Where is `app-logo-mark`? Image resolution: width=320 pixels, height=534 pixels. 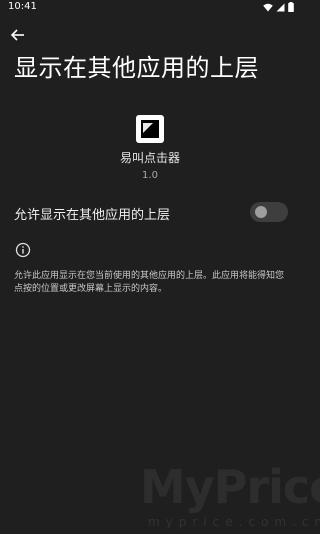 app-logo-mark is located at coordinates (148, 128).